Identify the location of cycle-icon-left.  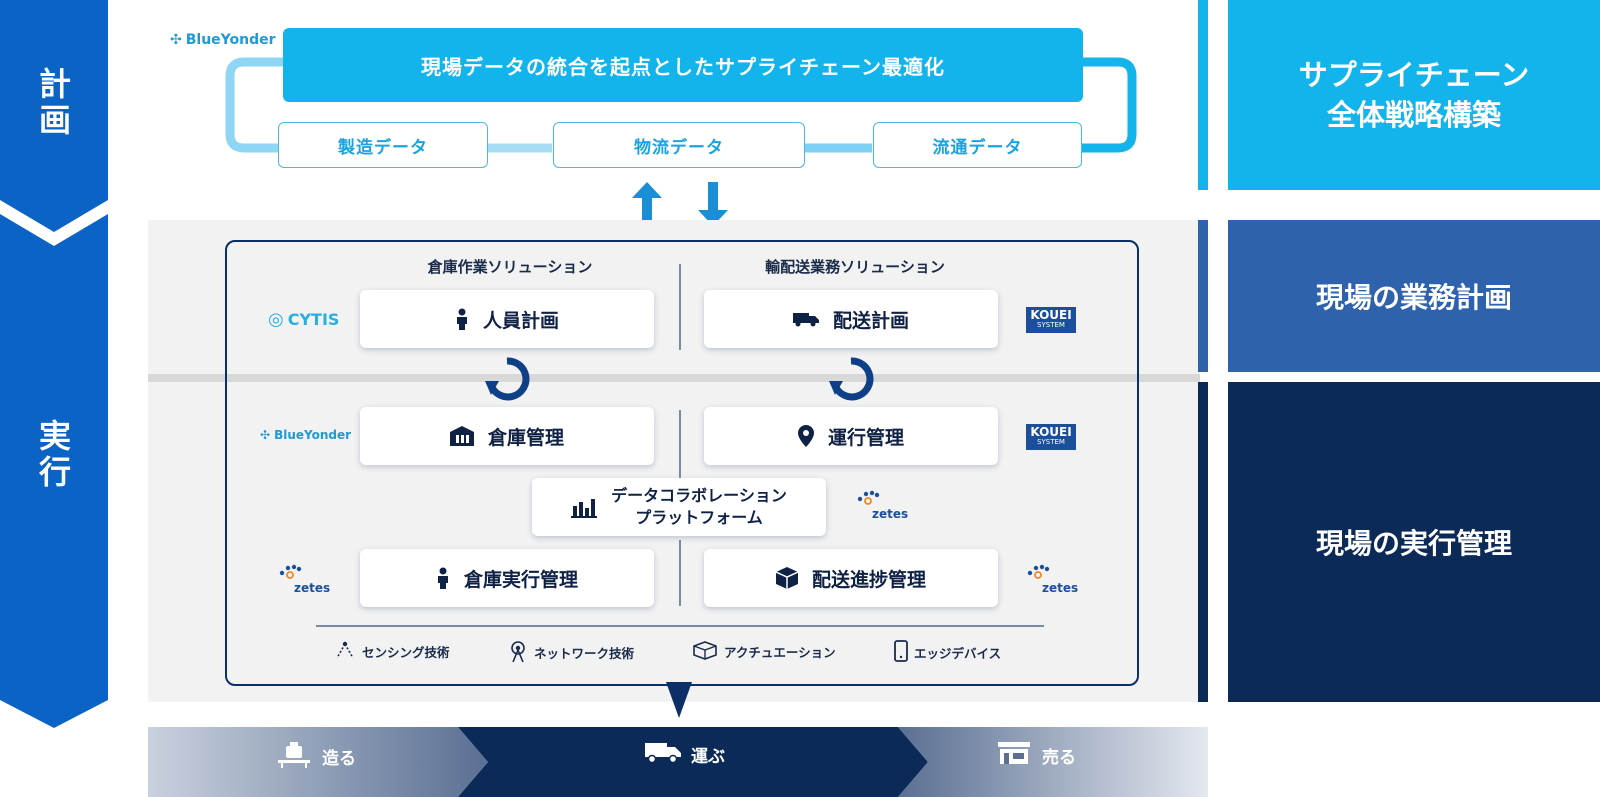
(507, 379).